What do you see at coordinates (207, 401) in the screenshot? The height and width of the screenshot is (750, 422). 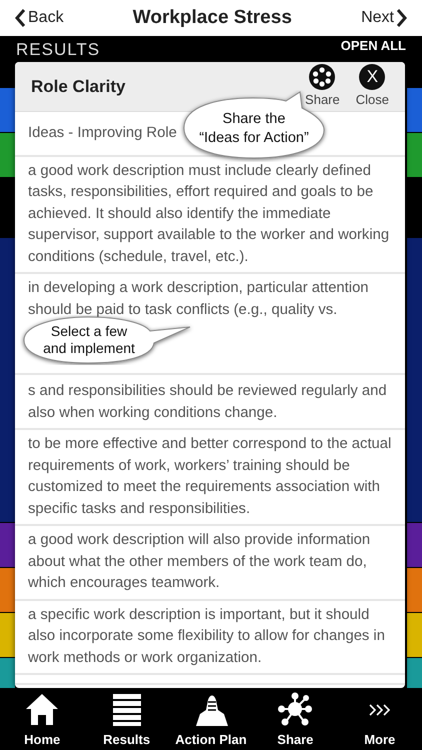 I see `idea-text: s and responsibilities should be reviewed regularly and also when working conditions change.` at bounding box center [207, 401].